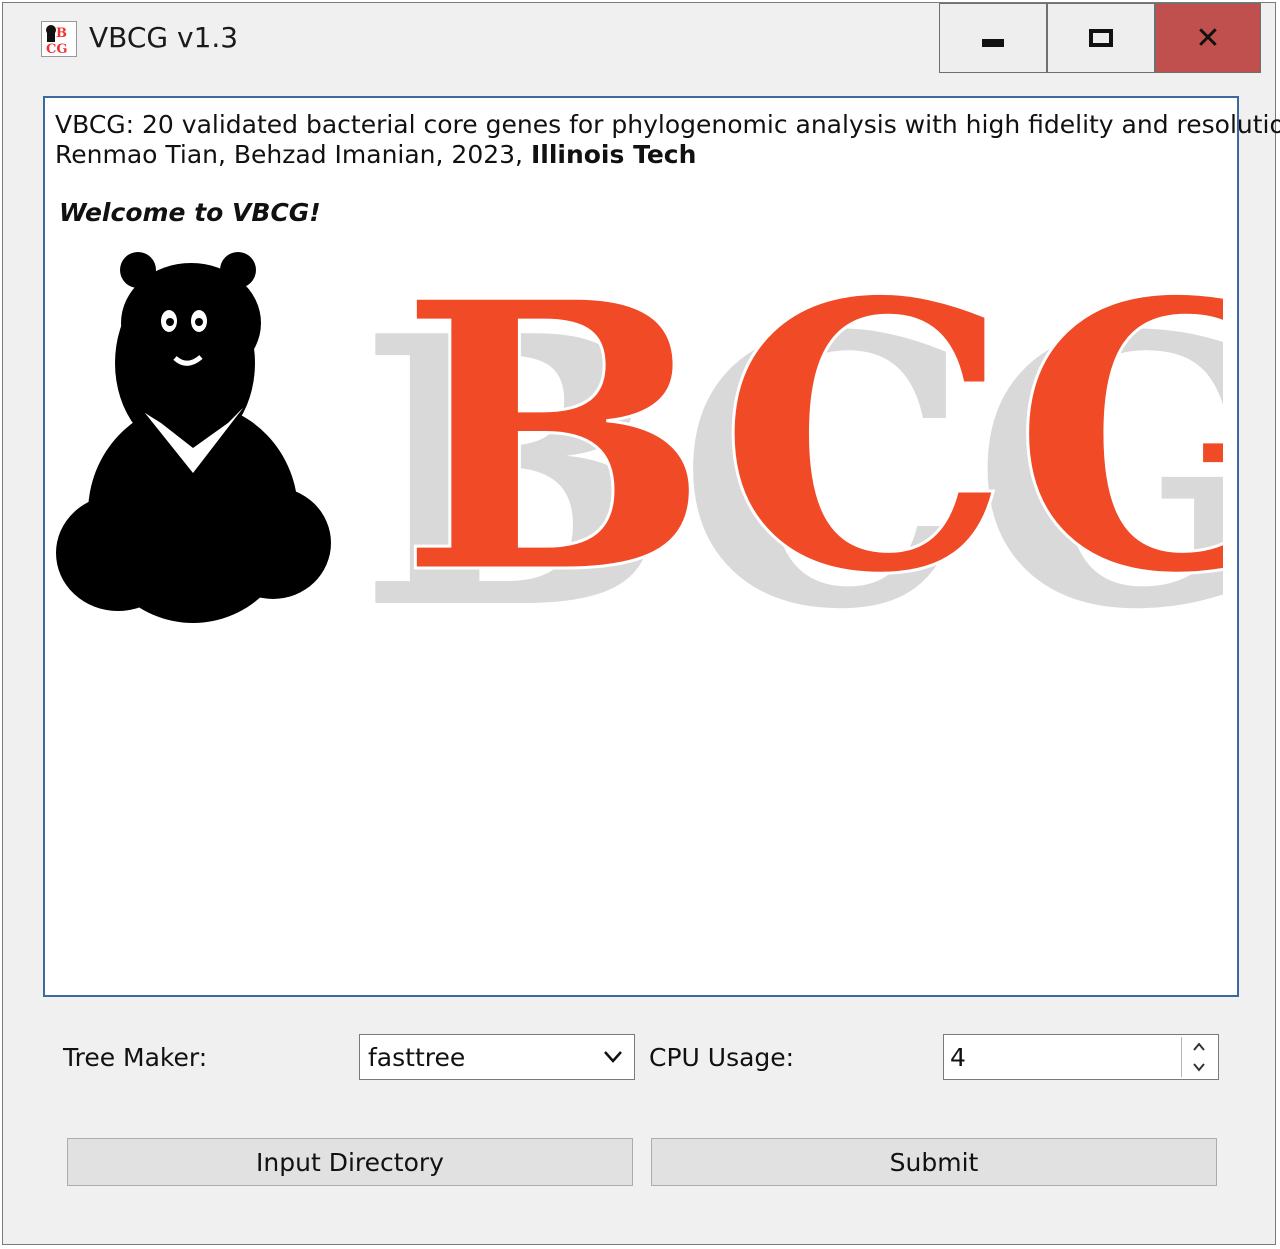 Image resolution: width=1280 pixels, height=1249 pixels. I want to click on minimize-button, so click(993, 38).